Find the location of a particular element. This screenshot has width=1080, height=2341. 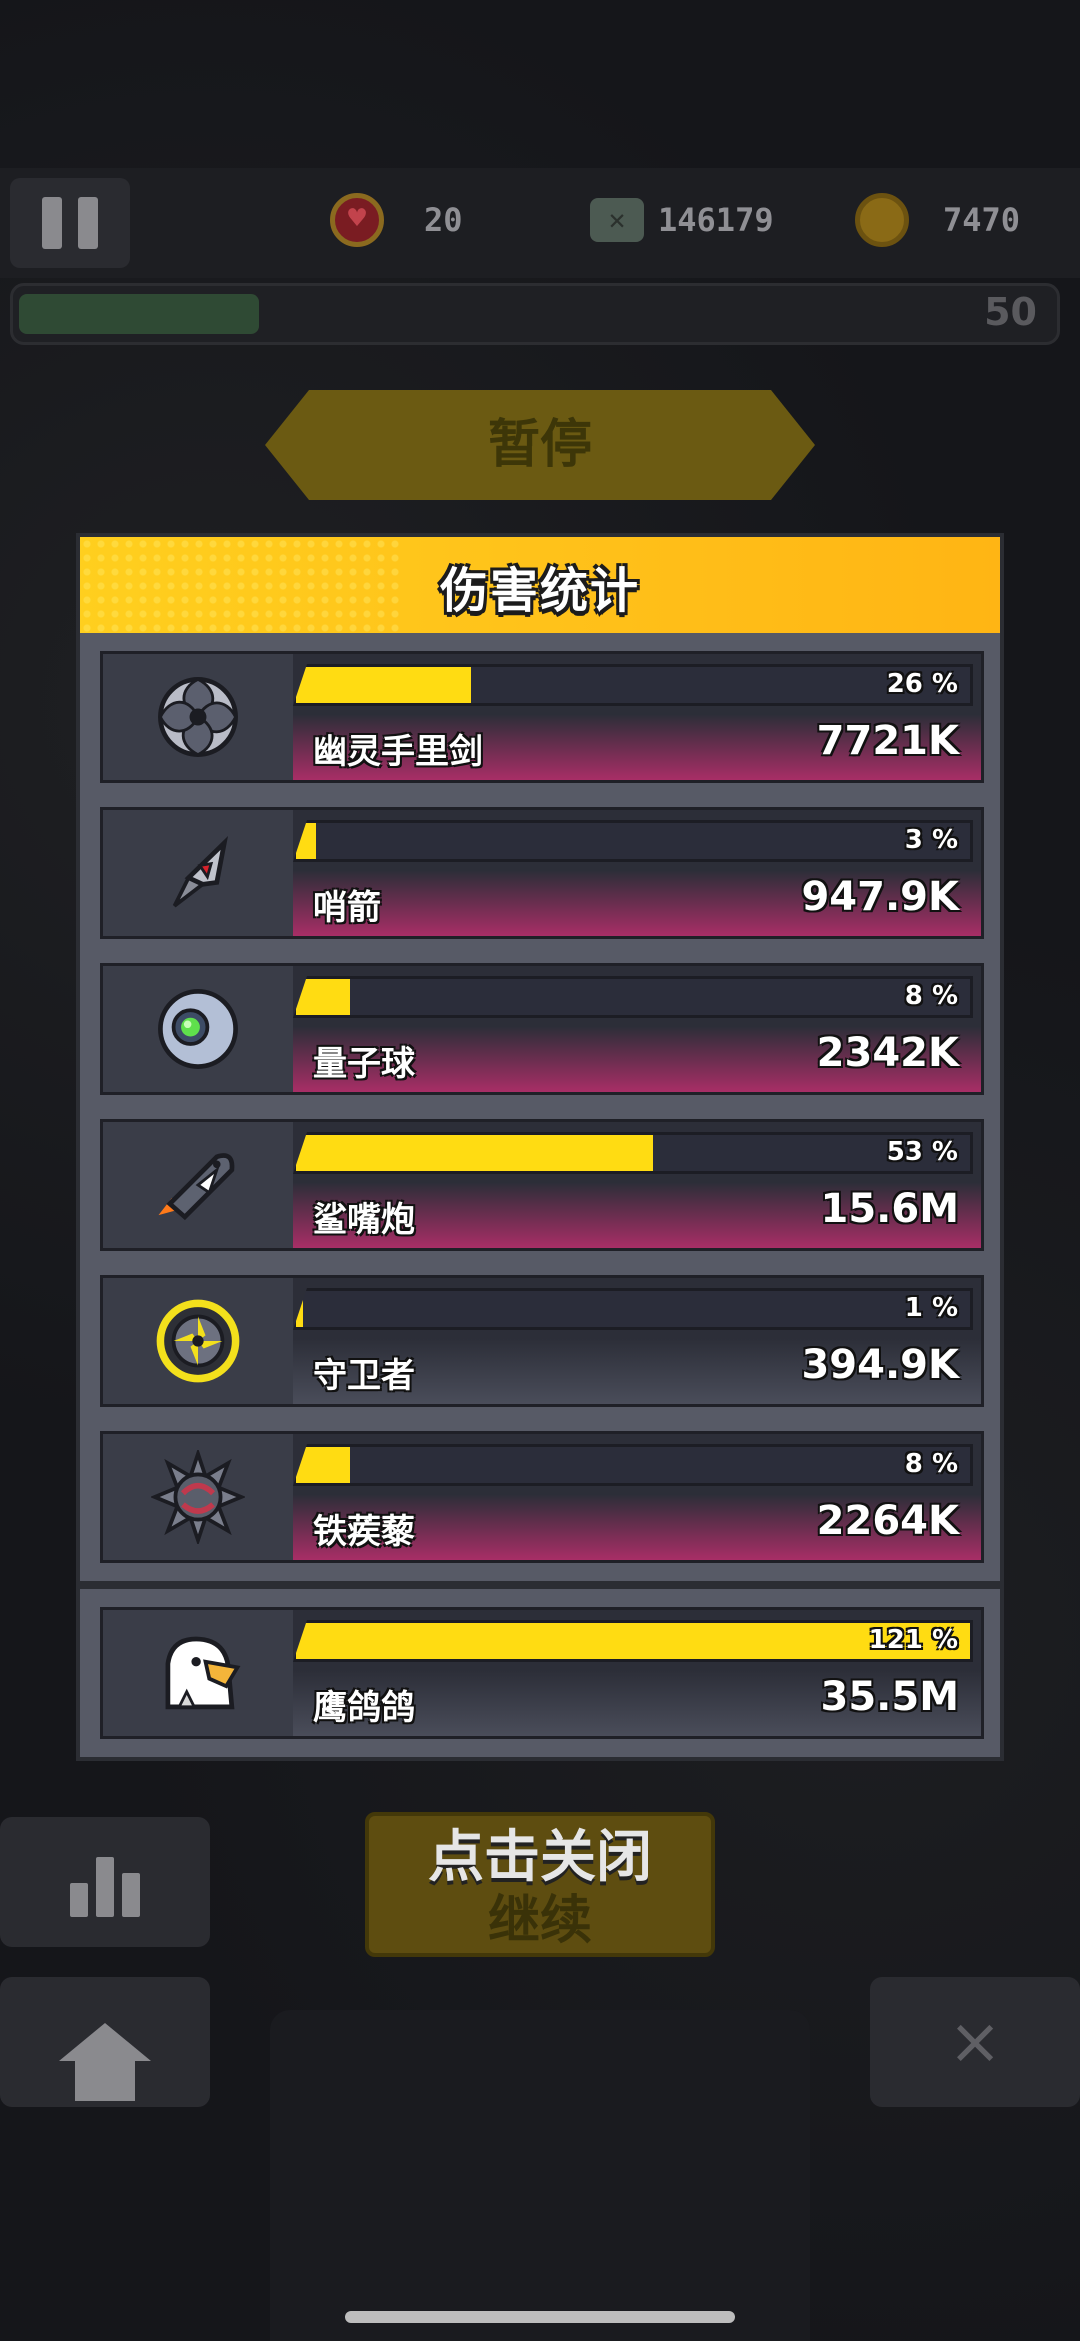

spiked-ball-icon is located at coordinates (198, 1497).